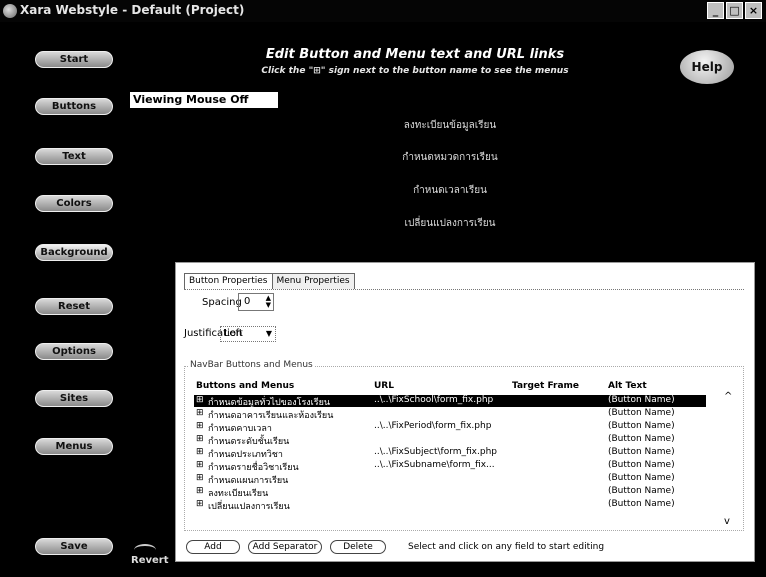  Describe the element at coordinates (74, 351) in the screenshot. I see `sidebar-item-options: Options` at that location.